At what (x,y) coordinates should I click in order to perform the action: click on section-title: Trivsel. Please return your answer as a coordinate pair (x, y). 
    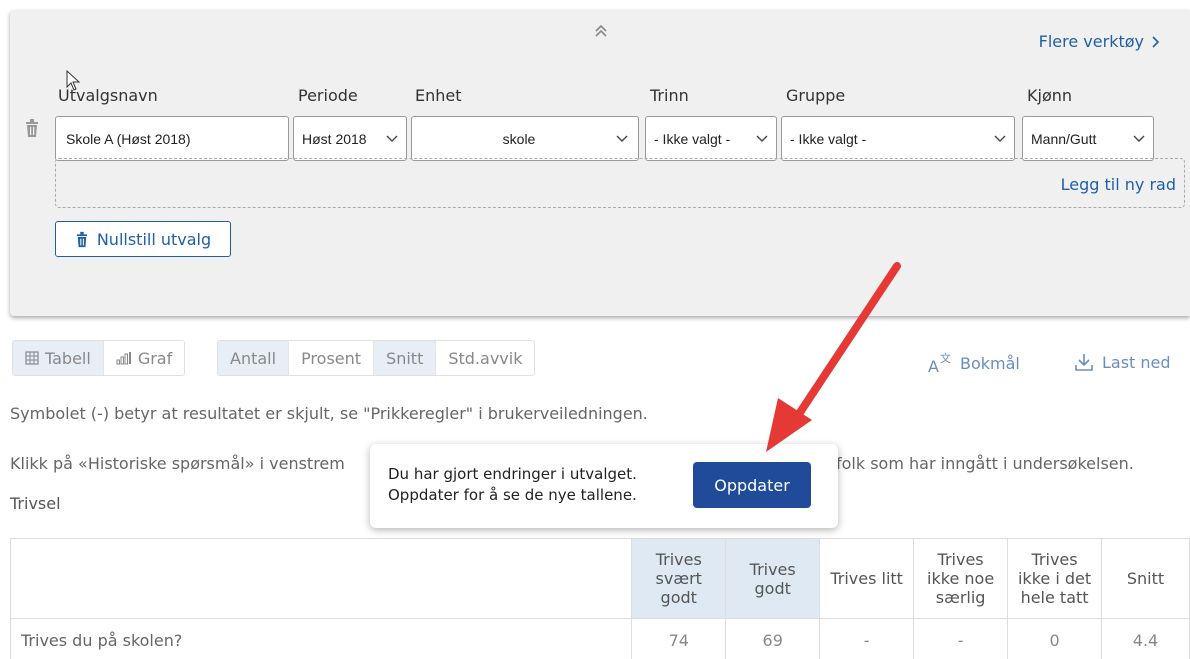
    Looking at the image, I should click on (35, 503).